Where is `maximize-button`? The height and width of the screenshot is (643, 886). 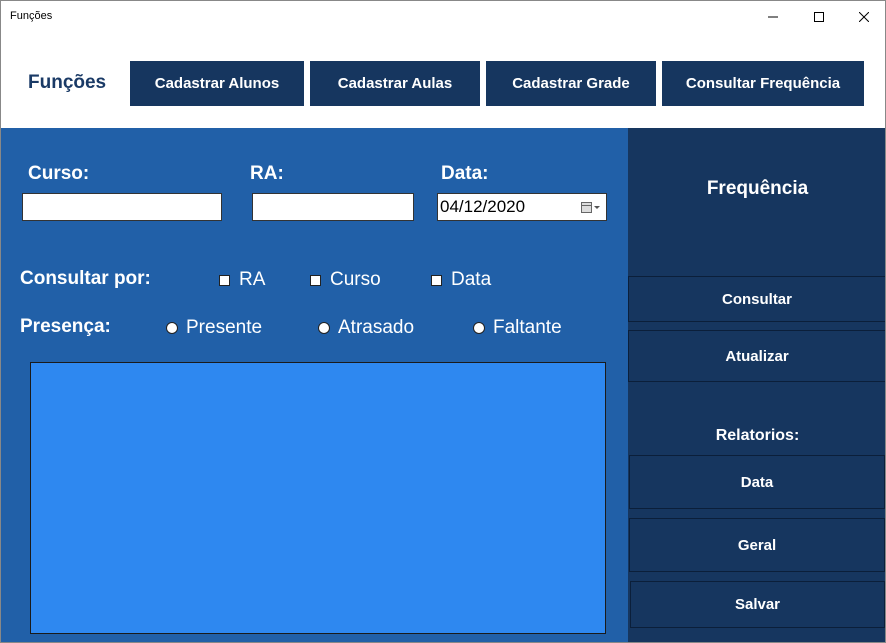 maximize-button is located at coordinates (819, 16).